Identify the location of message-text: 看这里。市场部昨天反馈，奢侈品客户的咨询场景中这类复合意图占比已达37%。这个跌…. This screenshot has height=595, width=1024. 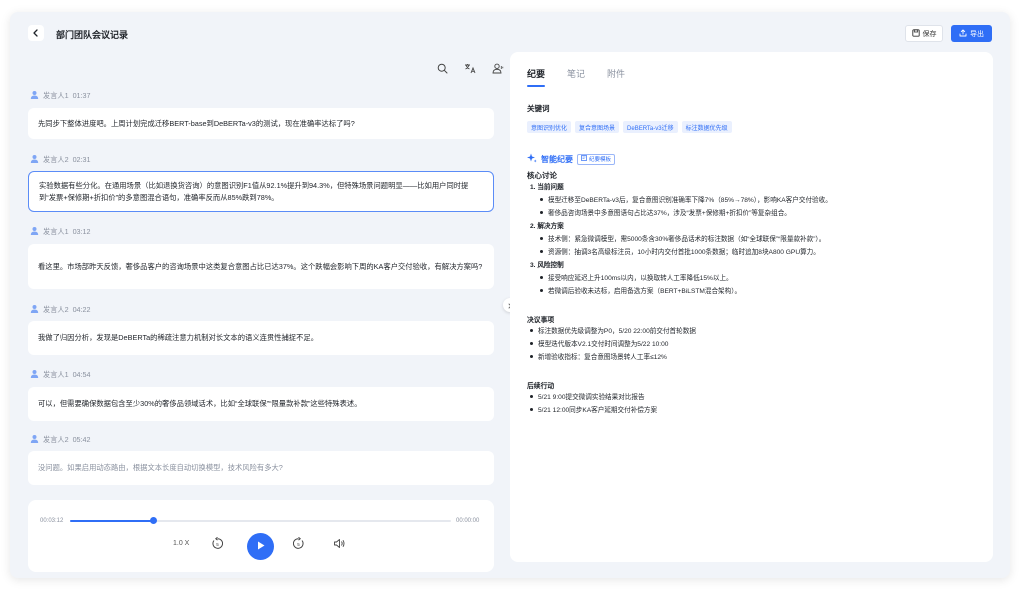
(260, 266).